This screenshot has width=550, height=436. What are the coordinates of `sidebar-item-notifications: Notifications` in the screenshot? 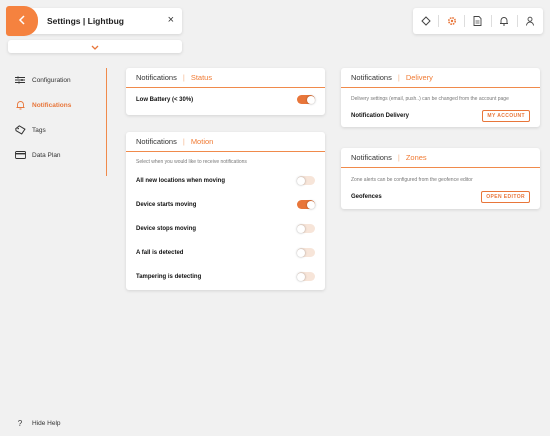 It's located at (42, 105).